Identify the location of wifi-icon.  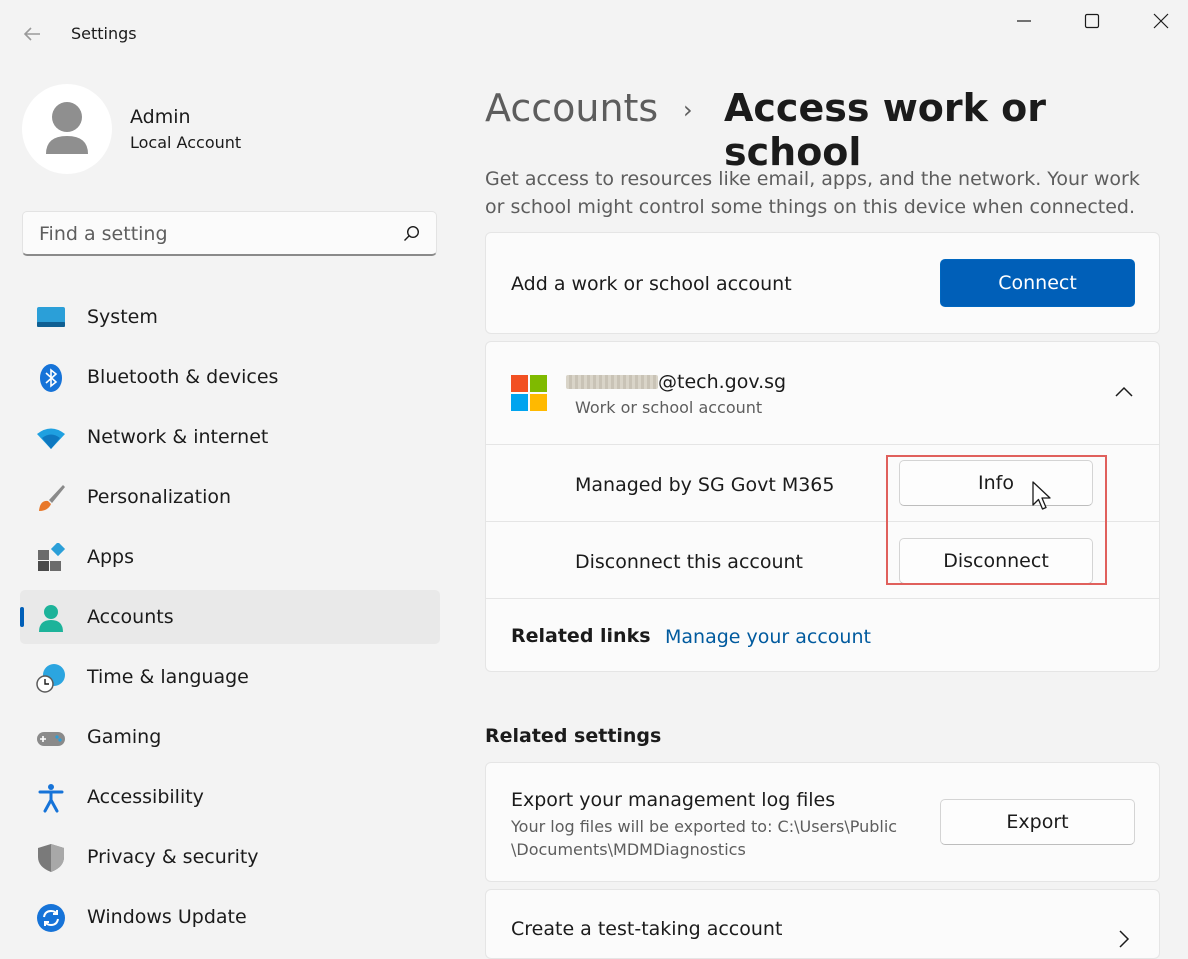
(51, 438).